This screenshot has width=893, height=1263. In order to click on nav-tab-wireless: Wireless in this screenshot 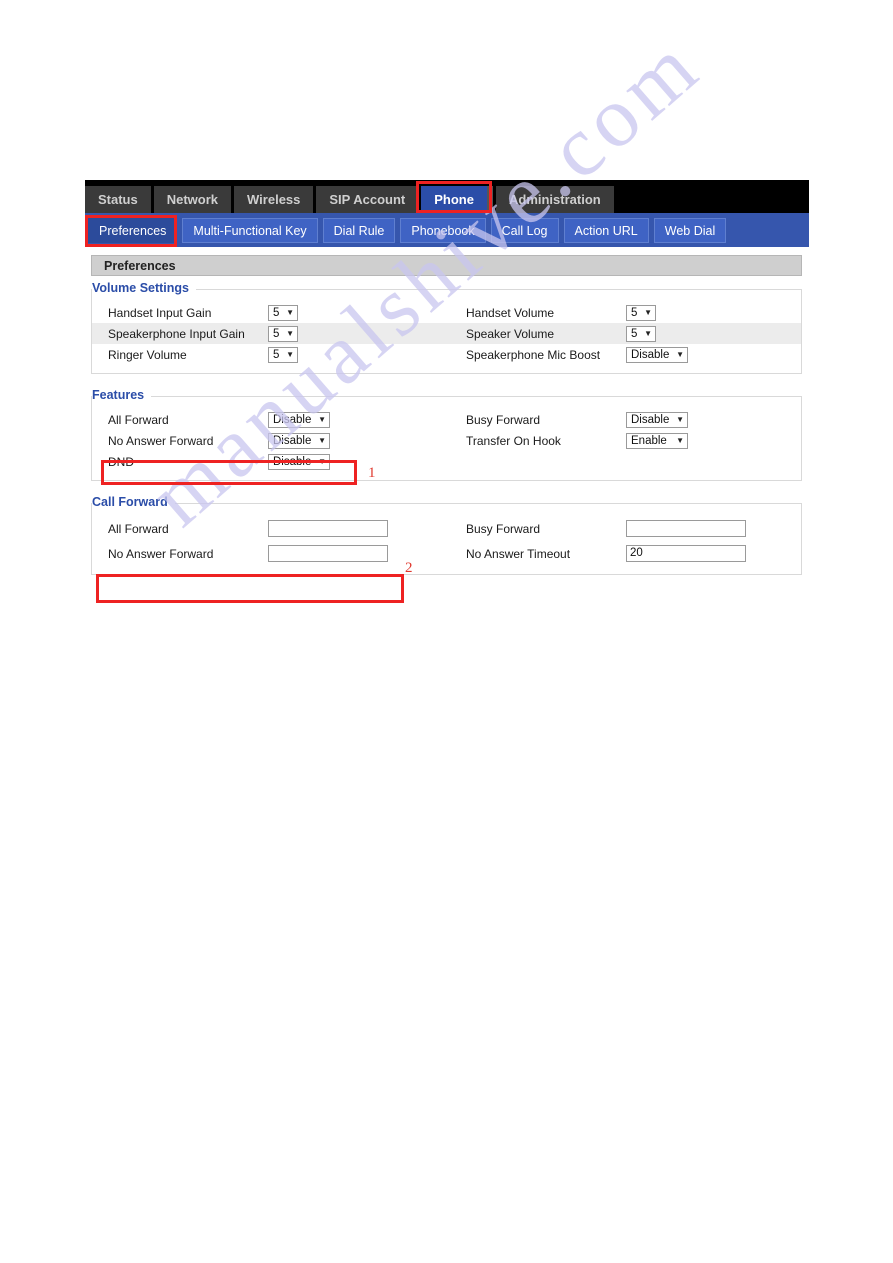, I will do `click(274, 199)`.